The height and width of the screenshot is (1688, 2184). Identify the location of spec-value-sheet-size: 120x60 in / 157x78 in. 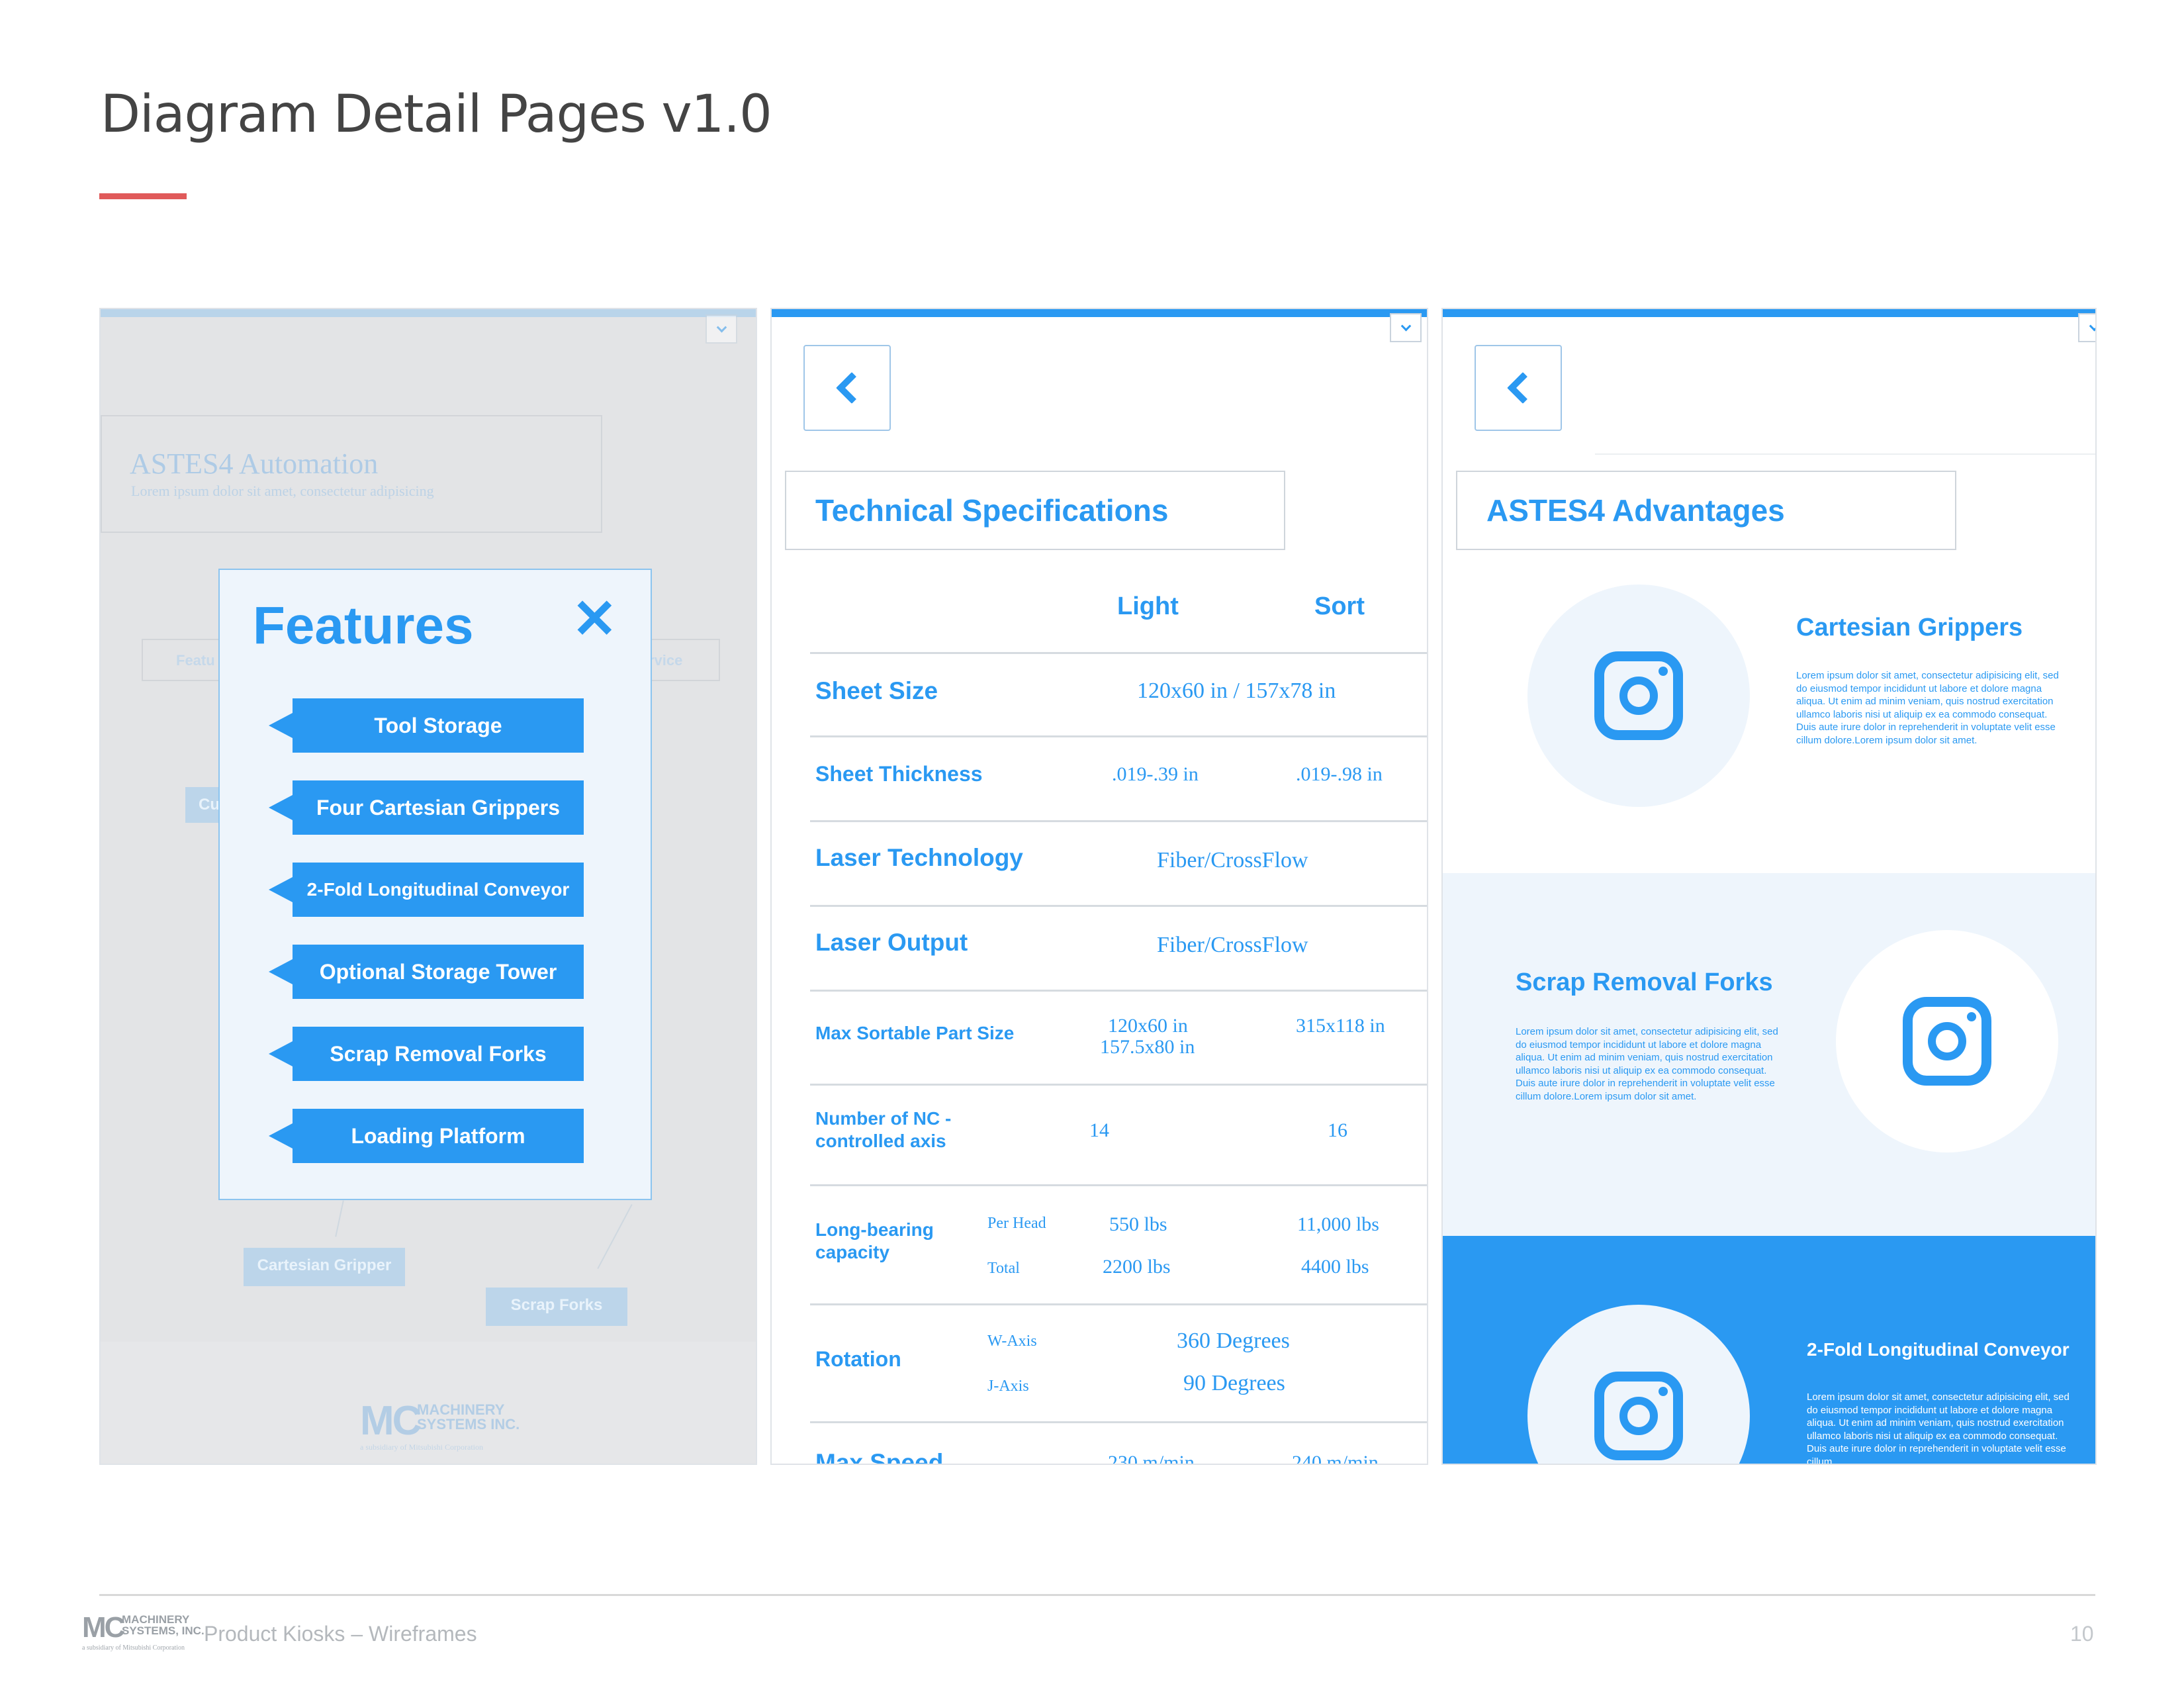
(1236, 691).